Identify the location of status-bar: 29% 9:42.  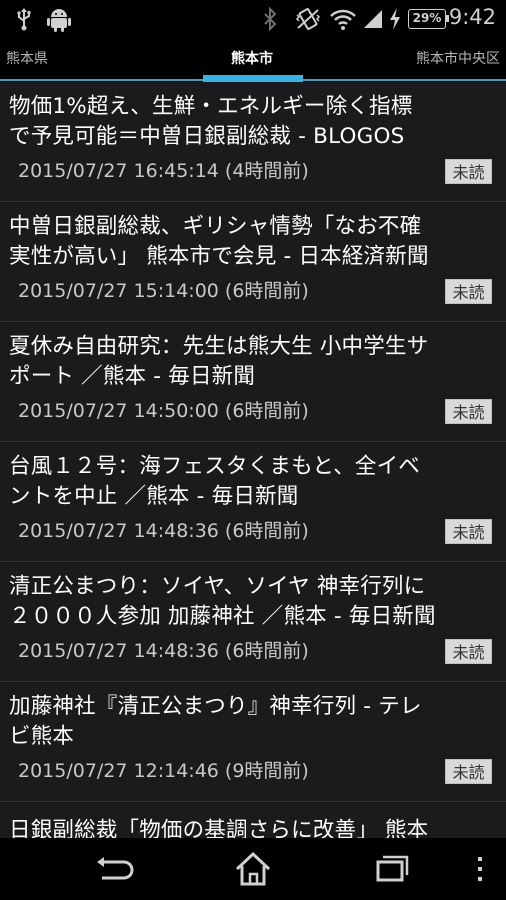
(253, 19).